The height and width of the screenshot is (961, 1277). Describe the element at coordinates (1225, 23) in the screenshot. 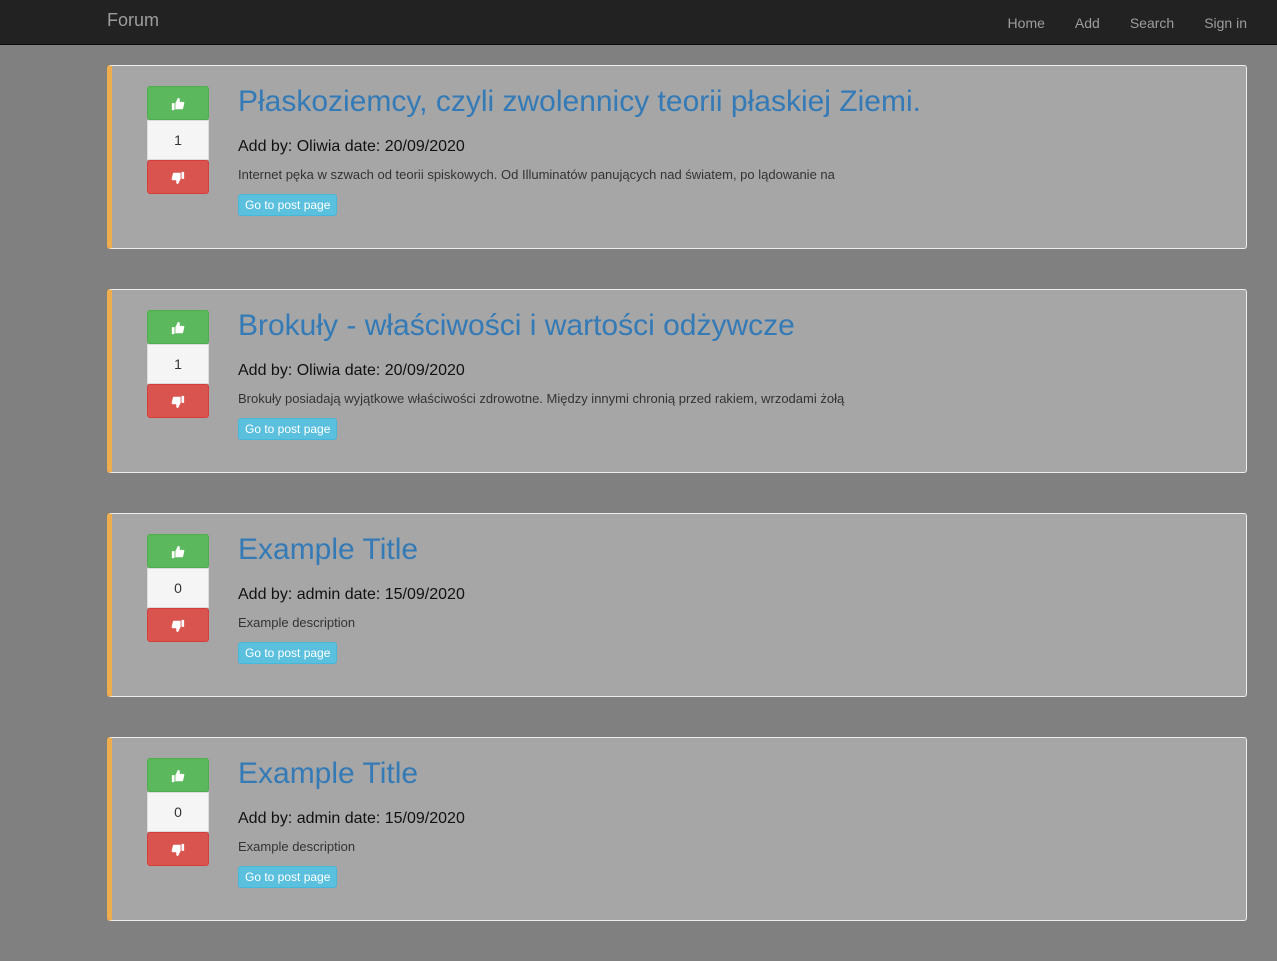

I see `nav-sign-in-link: Sign in` at that location.